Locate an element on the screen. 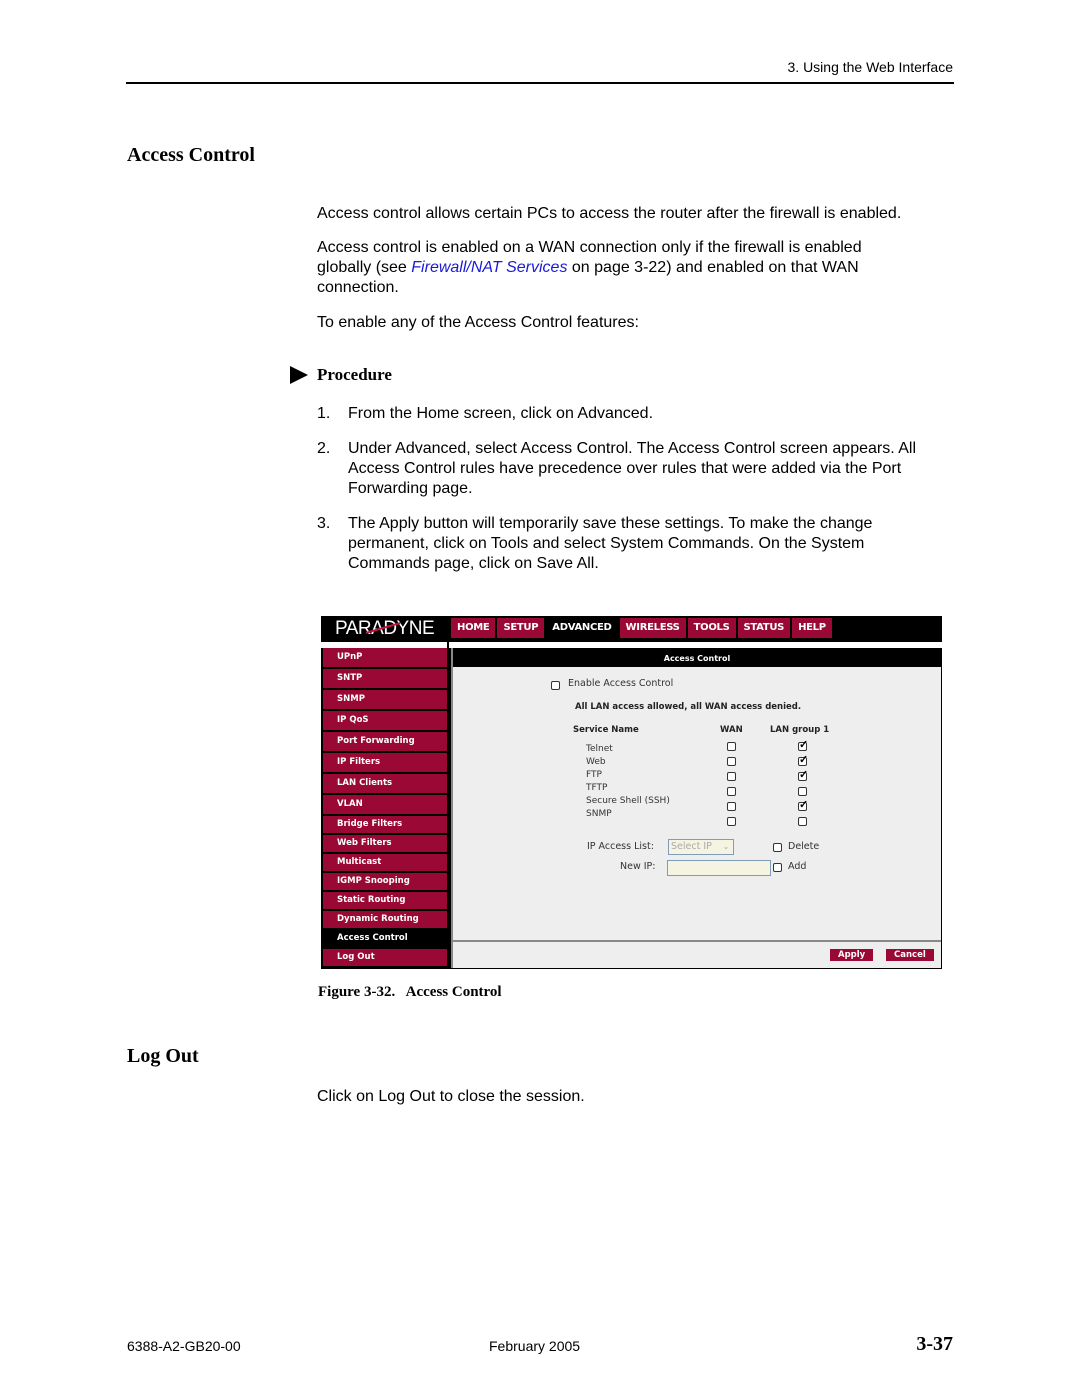  sidebar-item-ip-qos: IP QoS is located at coordinates (385, 720).